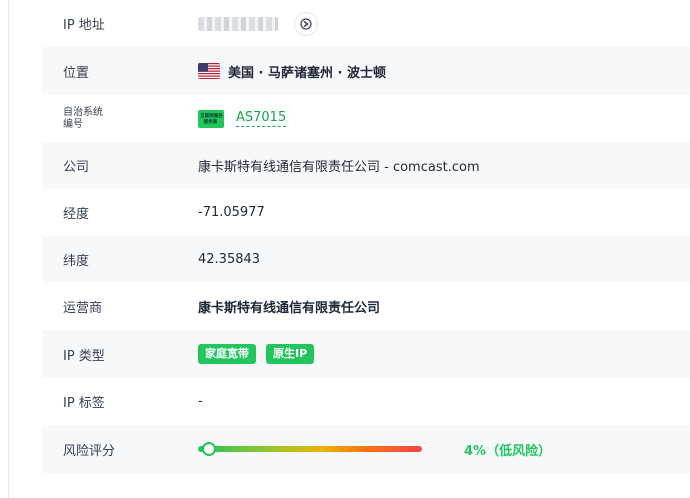 This screenshot has width=690, height=498. What do you see at coordinates (76, 214) in the screenshot?
I see `longitude-label: 经度` at bounding box center [76, 214].